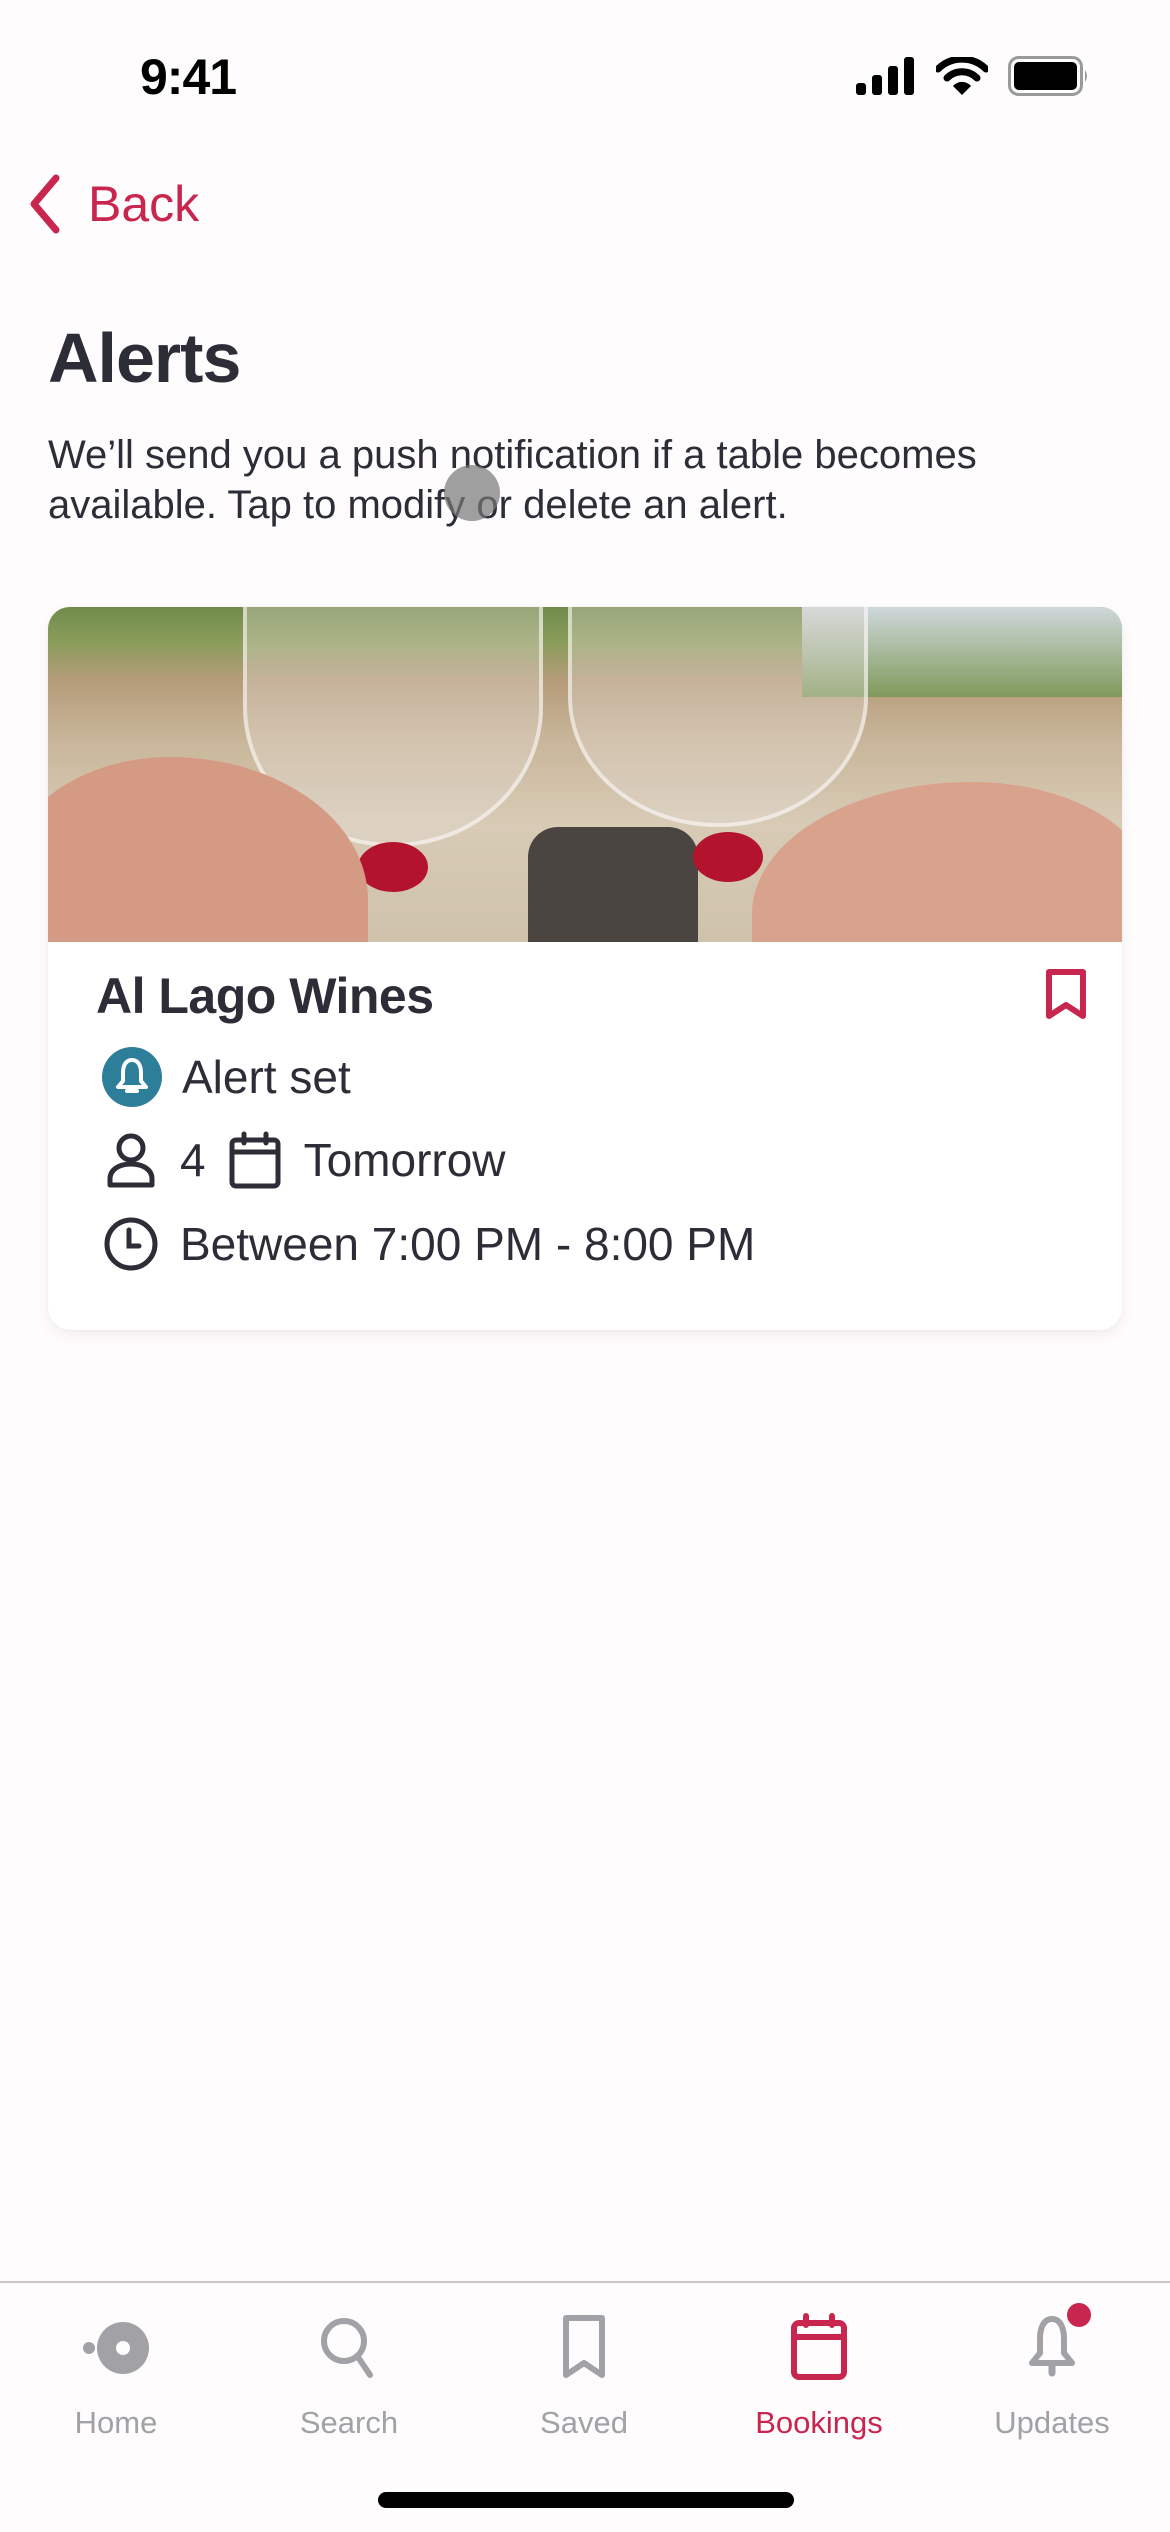 This screenshot has height=2532, width=1170. I want to click on back-button: Back, so click(111, 204).